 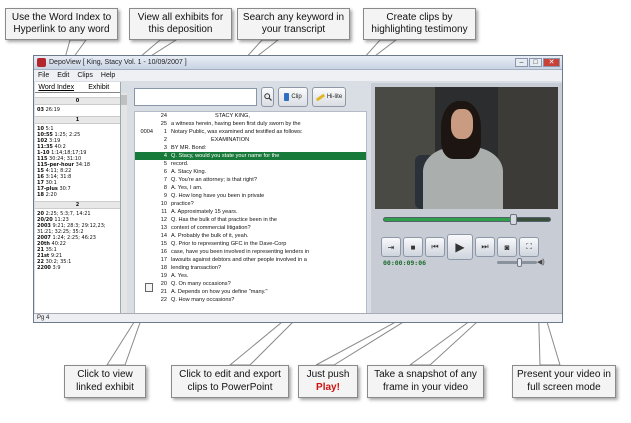 I want to click on transcript-line: 9 Q. How long have you been in private, so click(x=250, y=196).